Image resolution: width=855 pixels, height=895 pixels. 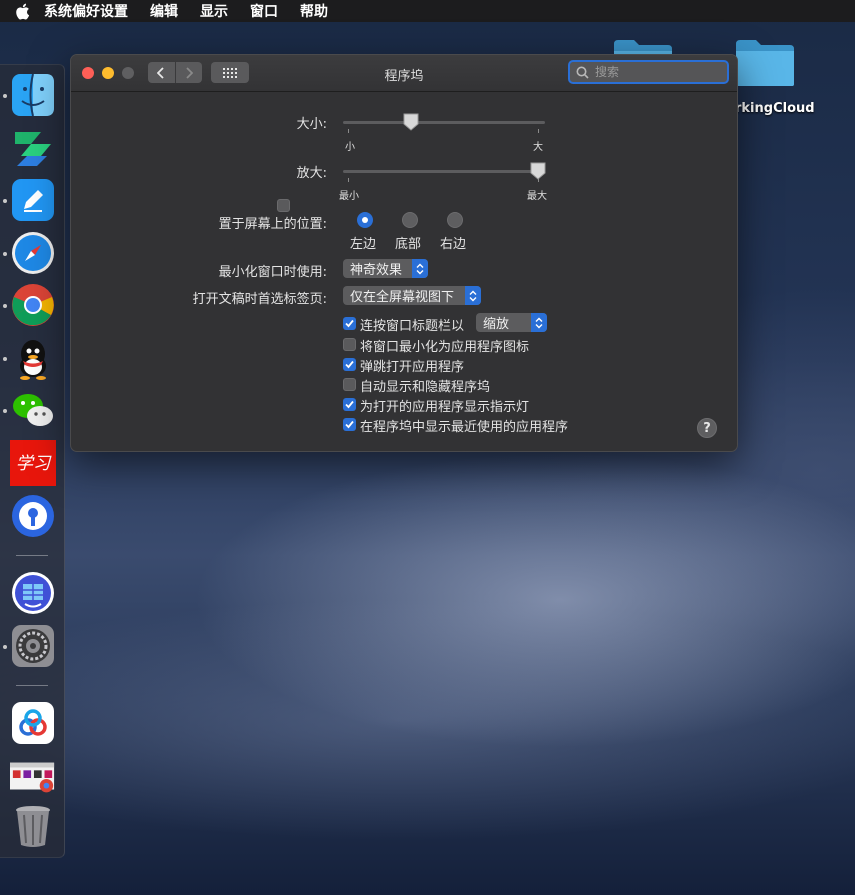 What do you see at coordinates (444, 171) in the screenshot?
I see `magnify-slider` at bounding box center [444, 171].